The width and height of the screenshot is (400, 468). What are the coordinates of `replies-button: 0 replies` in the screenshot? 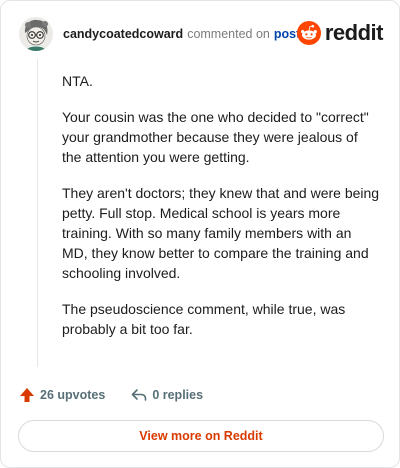 It's located at (167, 395).